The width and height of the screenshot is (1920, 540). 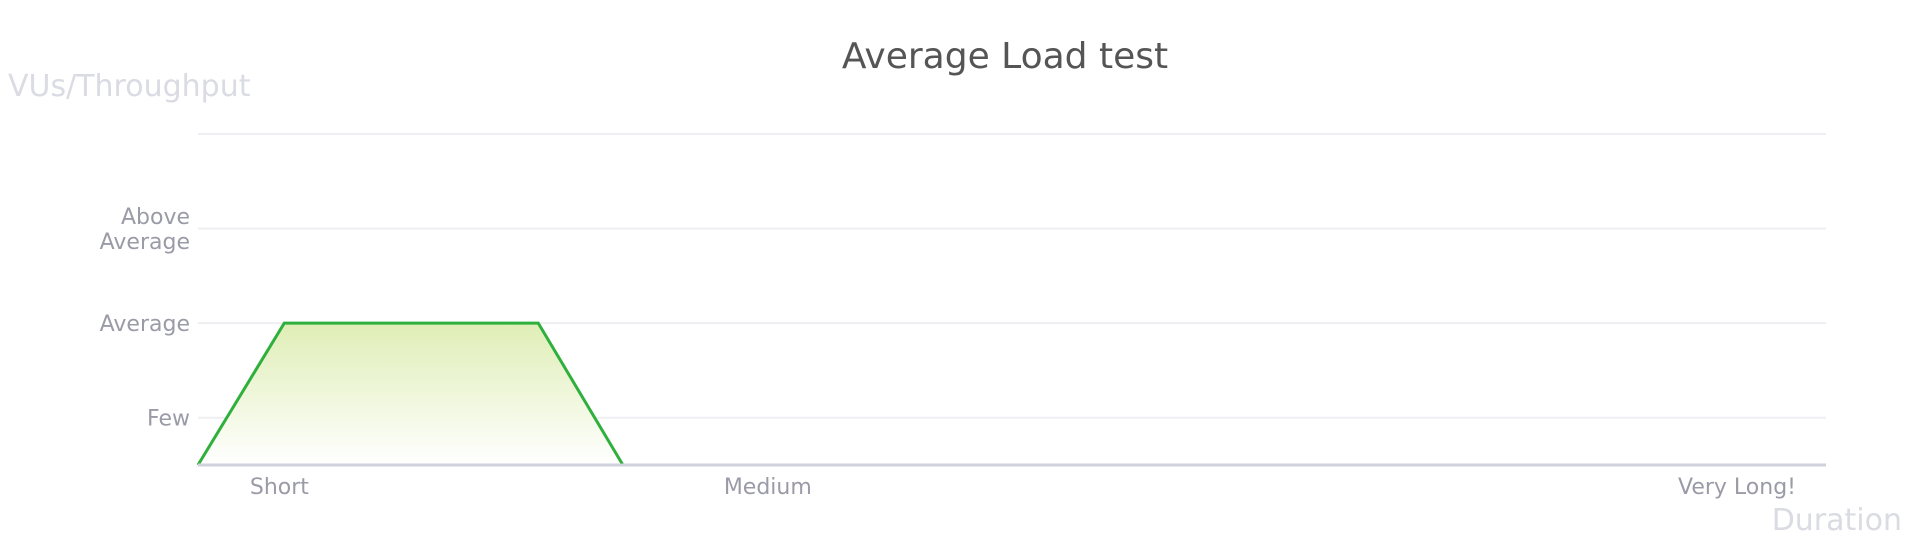 I want to click on x-tick-labels: Short Medium Very Long!, so click(x=1023, y=487).